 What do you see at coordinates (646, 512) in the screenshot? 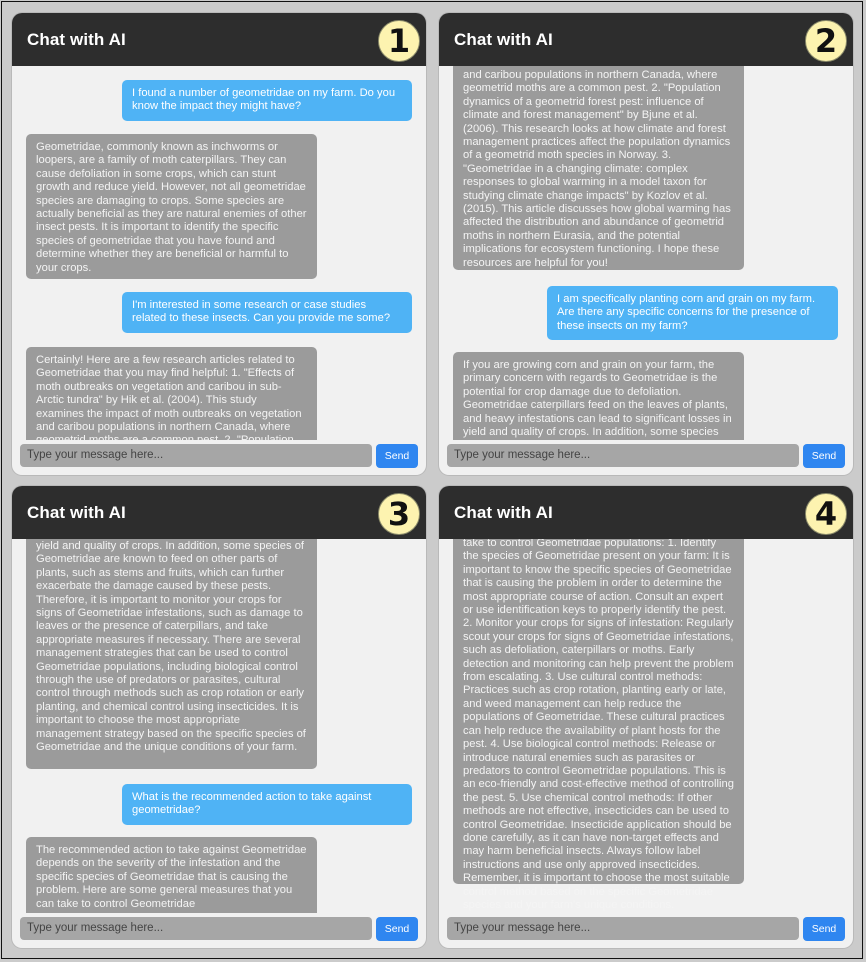
I see `chat-header: Chat with AI 4` at bounding box center [646, 512].